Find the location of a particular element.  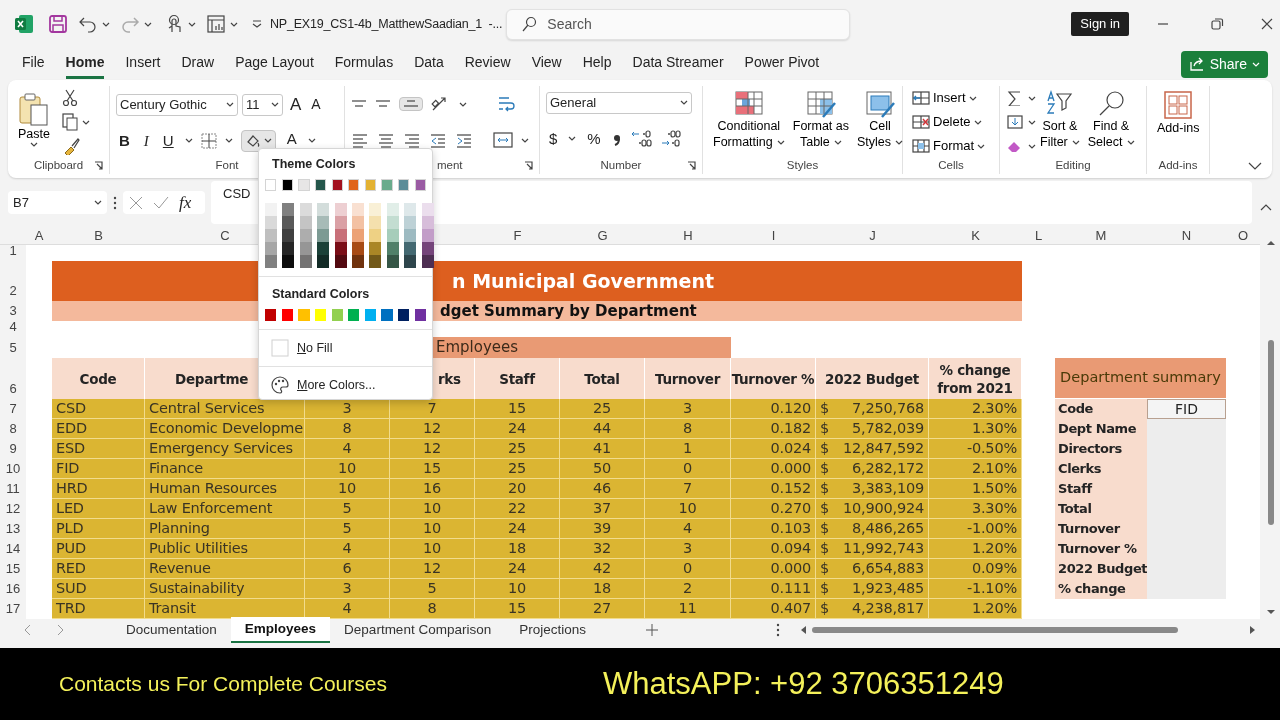

menu-tab: Insert is located at coordinates (143, 64).